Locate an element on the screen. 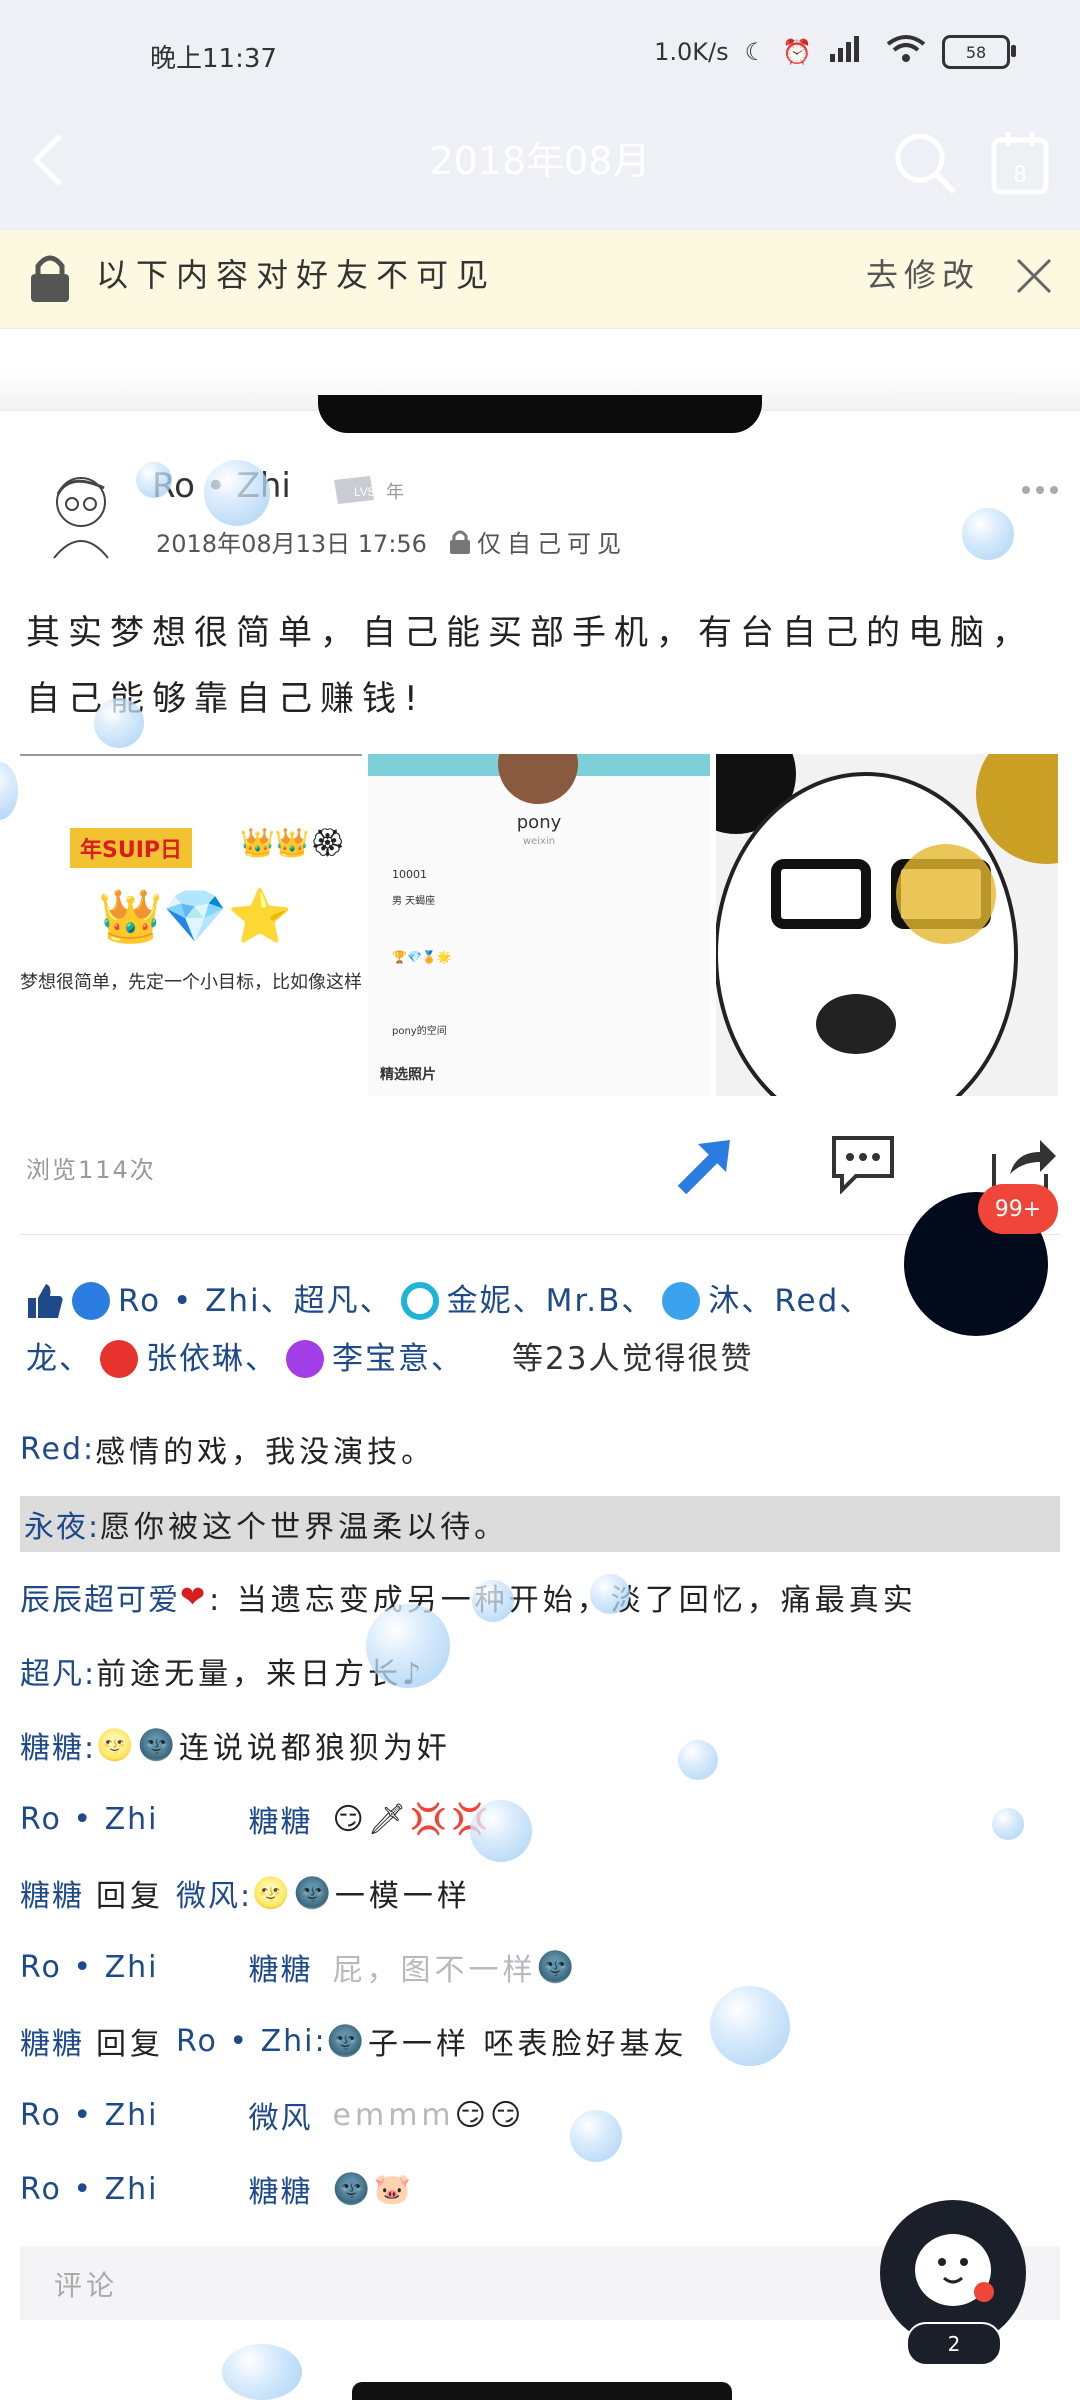 This screenshot has height=2400, width=1080. heart-icon: ❤ is located at coordinates (195, 1597).